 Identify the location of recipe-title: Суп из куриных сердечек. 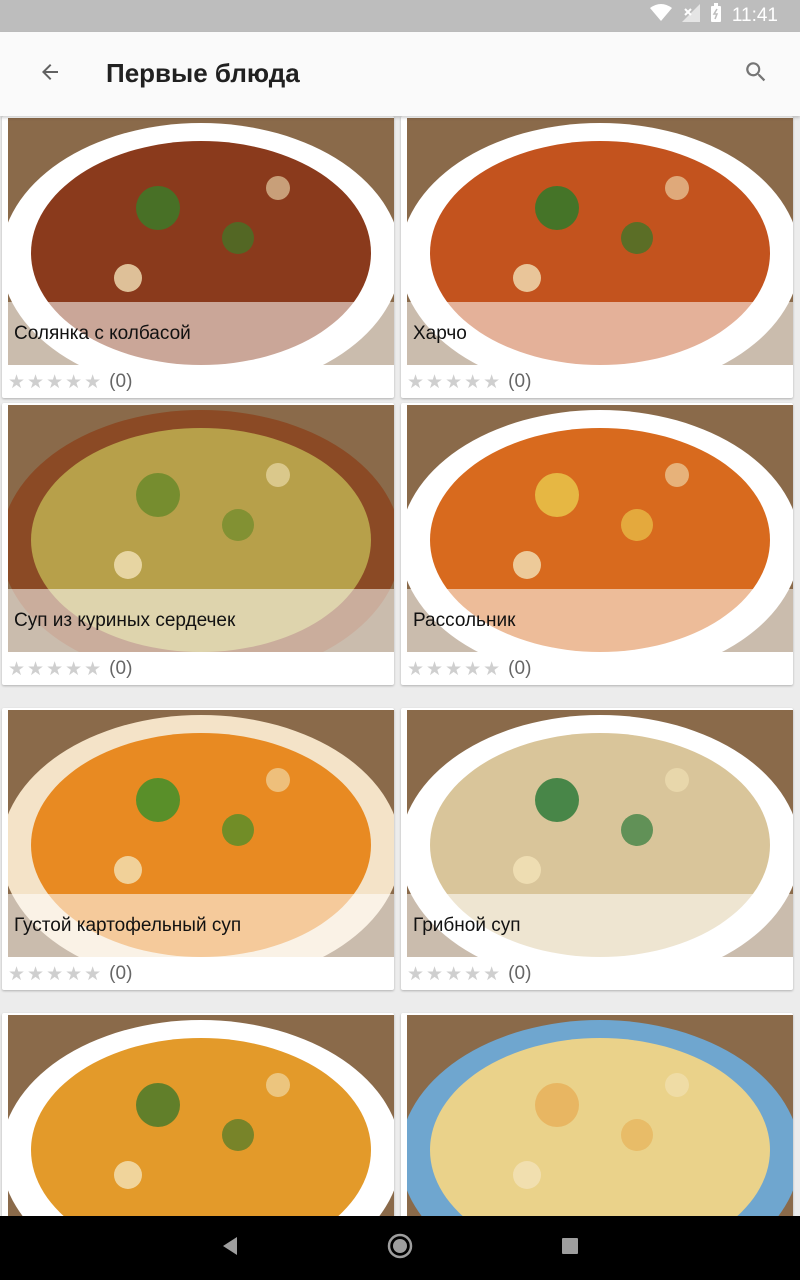
(125, 620).